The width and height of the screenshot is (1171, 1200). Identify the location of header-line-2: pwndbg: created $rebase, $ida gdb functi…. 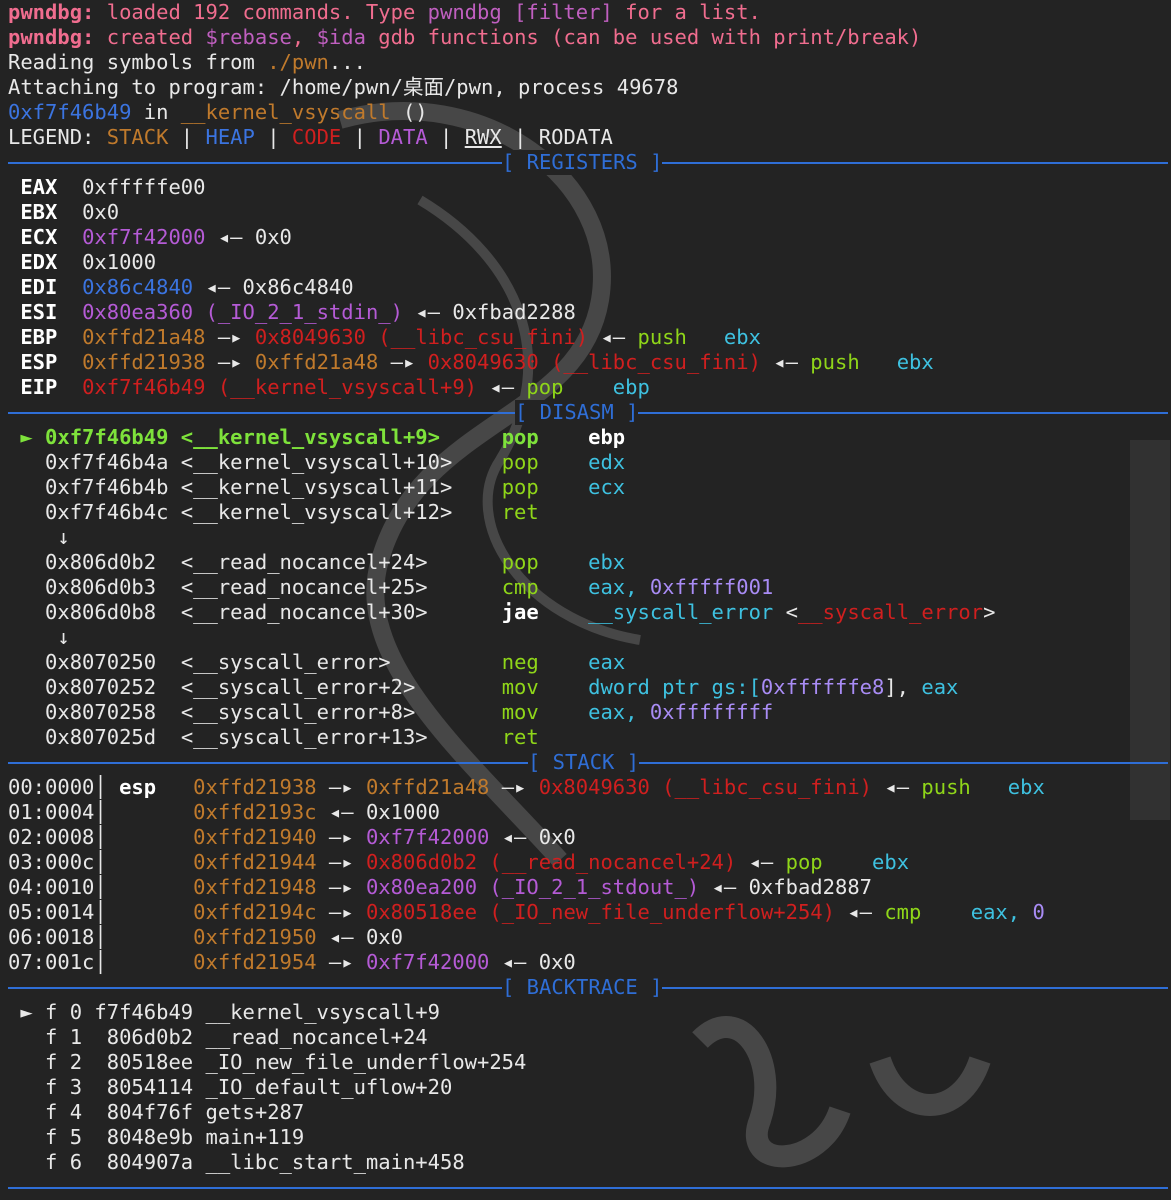
(465, 37).